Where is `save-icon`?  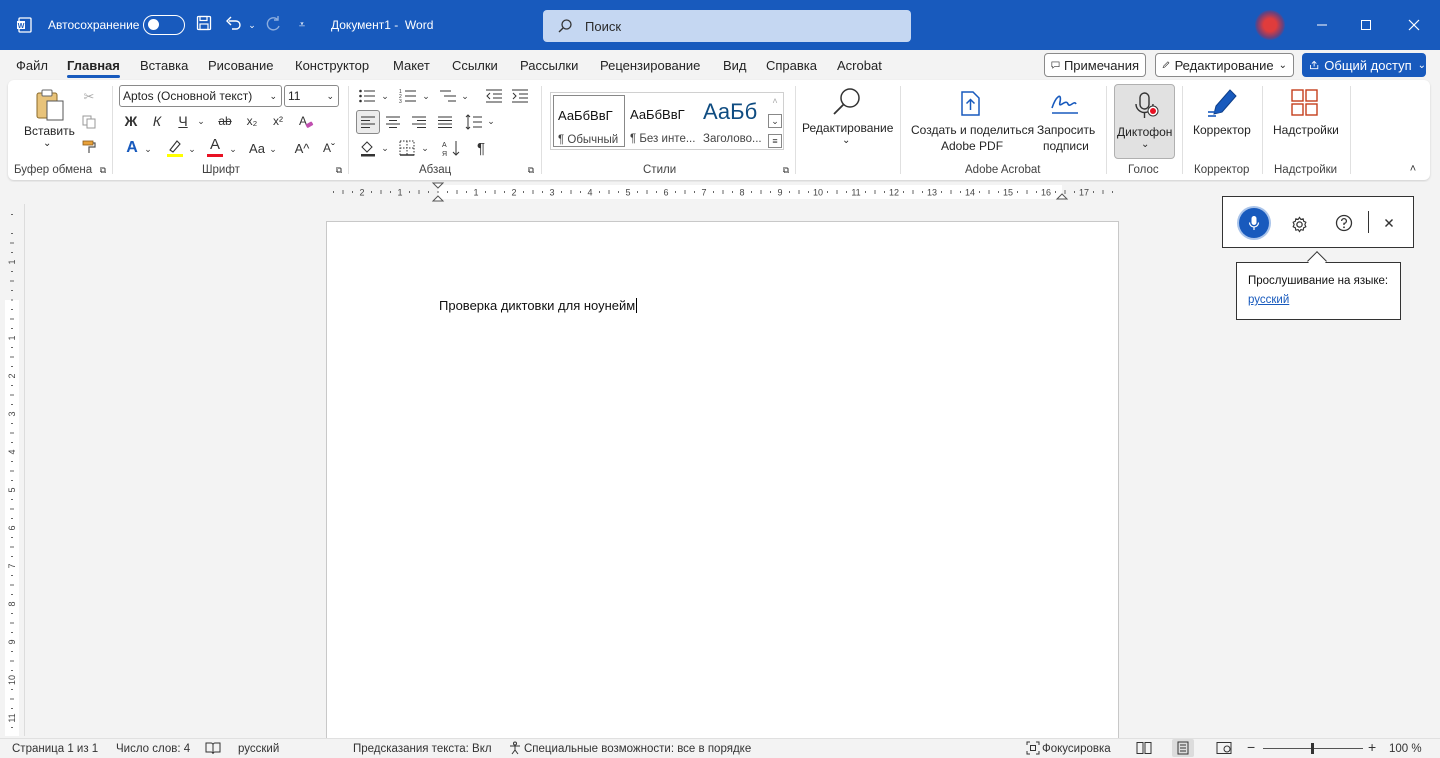 save-icon is located at coordinates (204, 25).